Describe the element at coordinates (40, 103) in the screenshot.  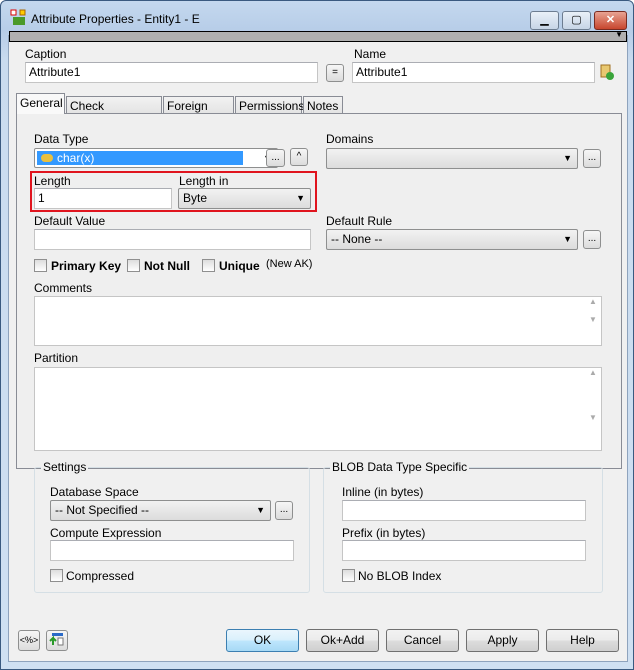
I see `tab-general: General` at that location.